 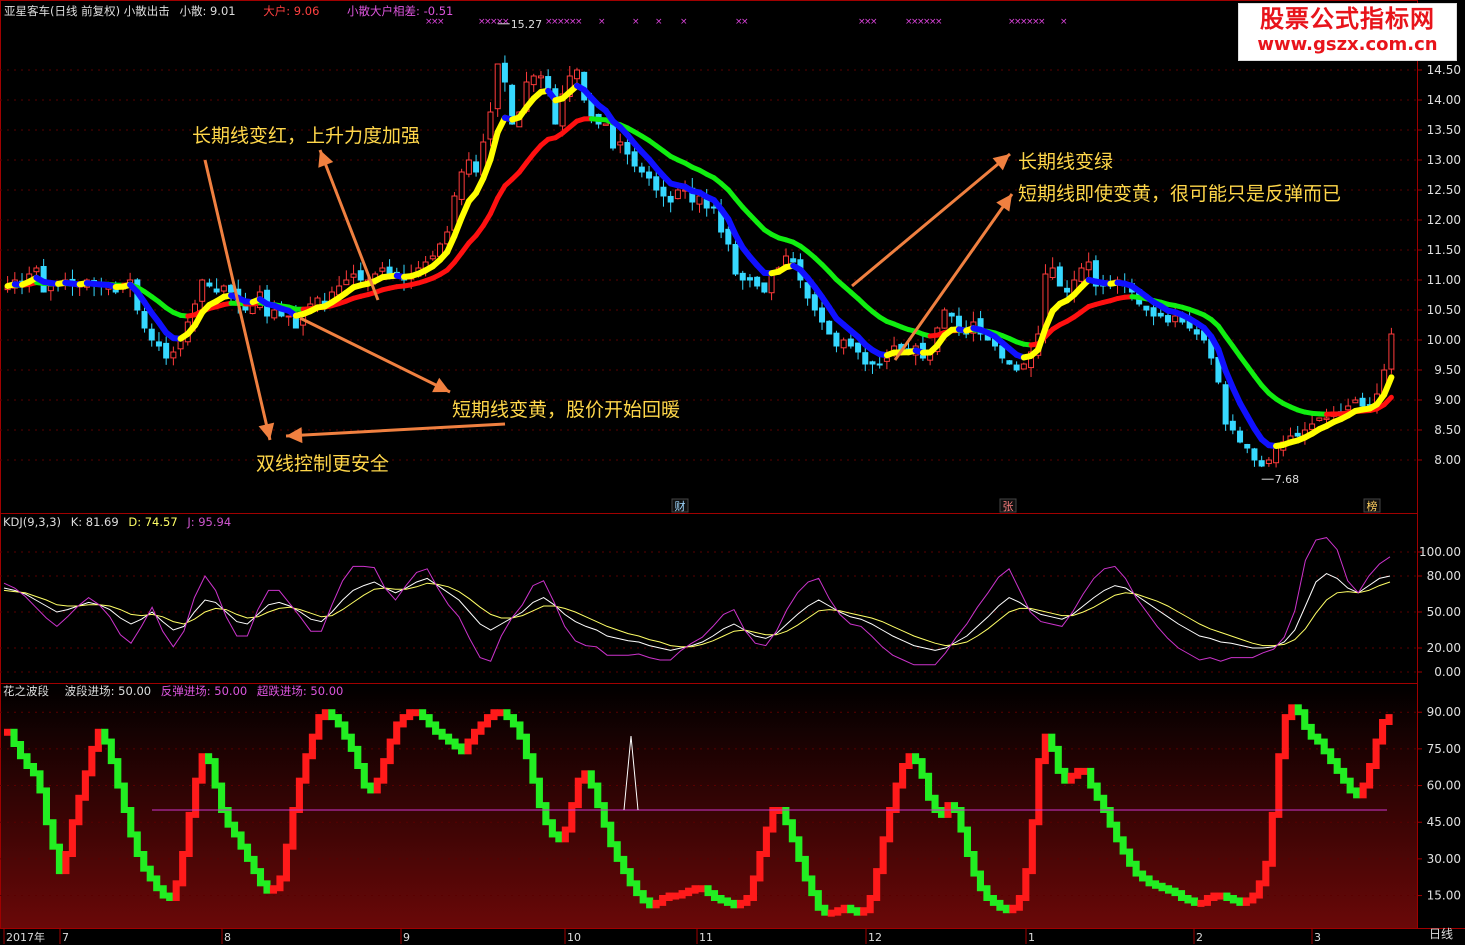 What do you see at coordinates (1444, 340) in the screenshot?
I see `price-tick-label: 10.00` at bounding box center [1444, 340].